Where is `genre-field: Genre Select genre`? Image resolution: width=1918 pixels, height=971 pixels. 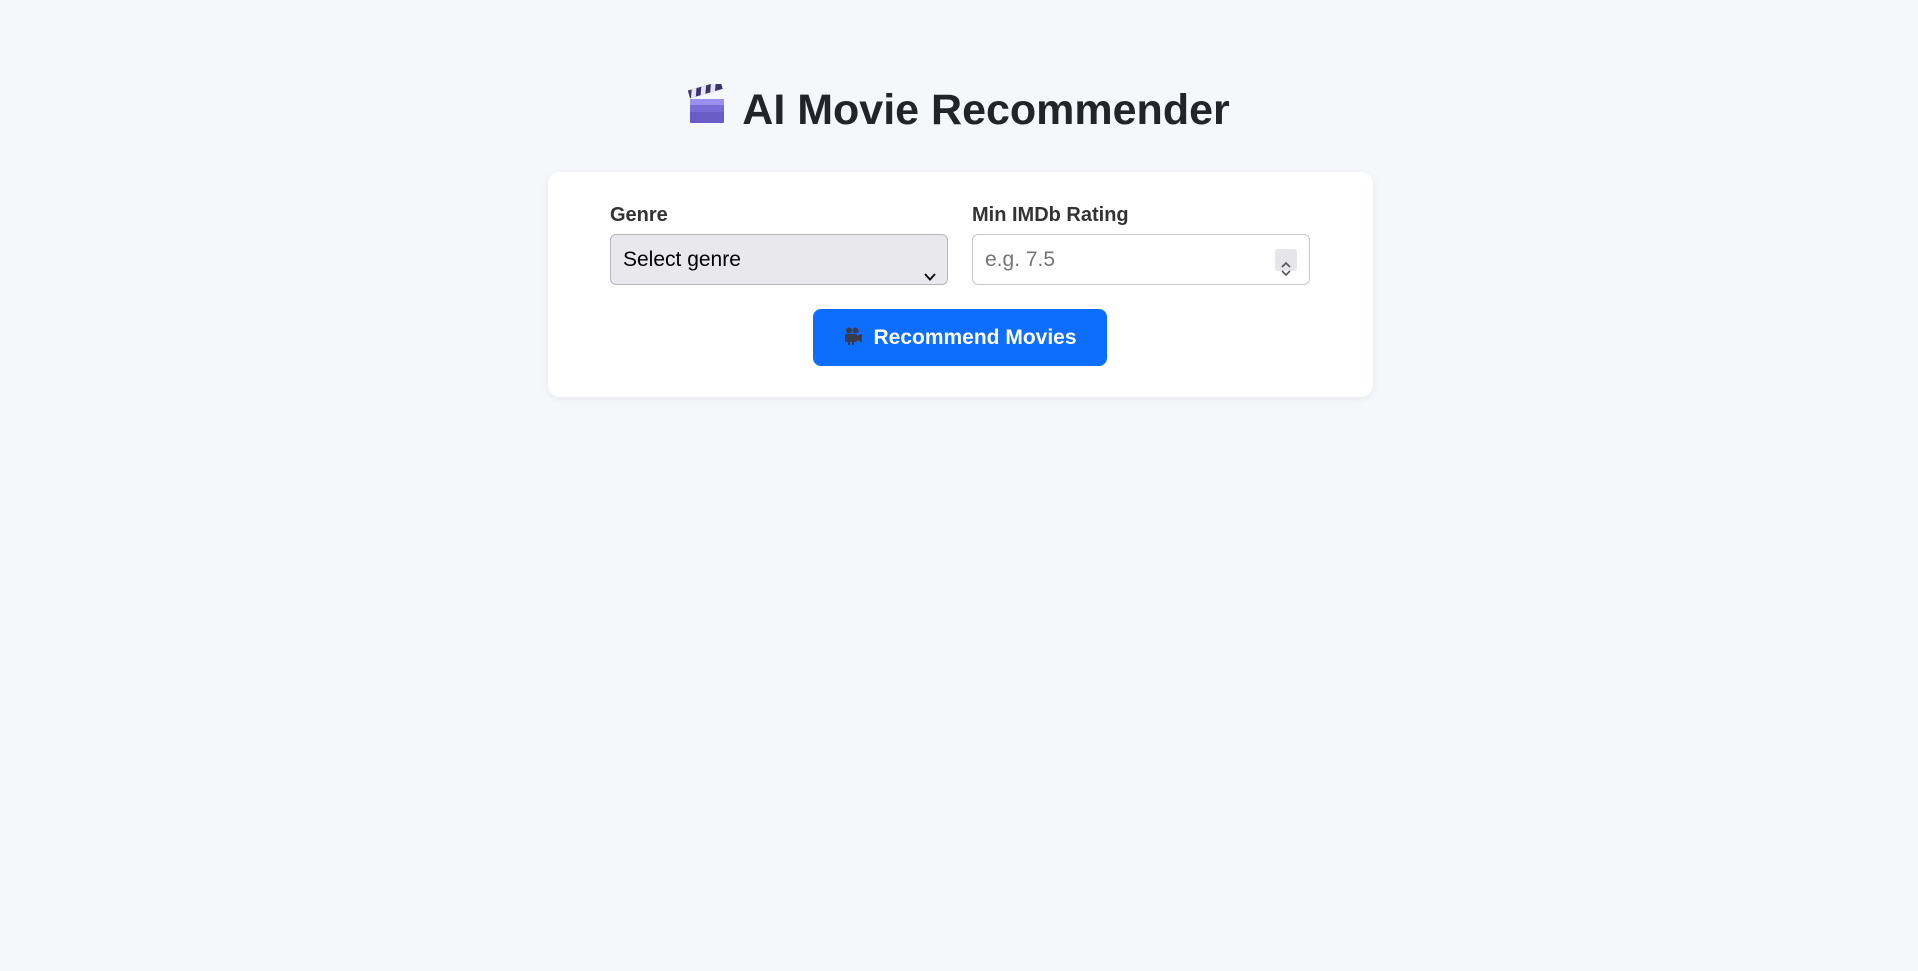
genre-field: Genre Select genre is located at coordinates (779, 243).